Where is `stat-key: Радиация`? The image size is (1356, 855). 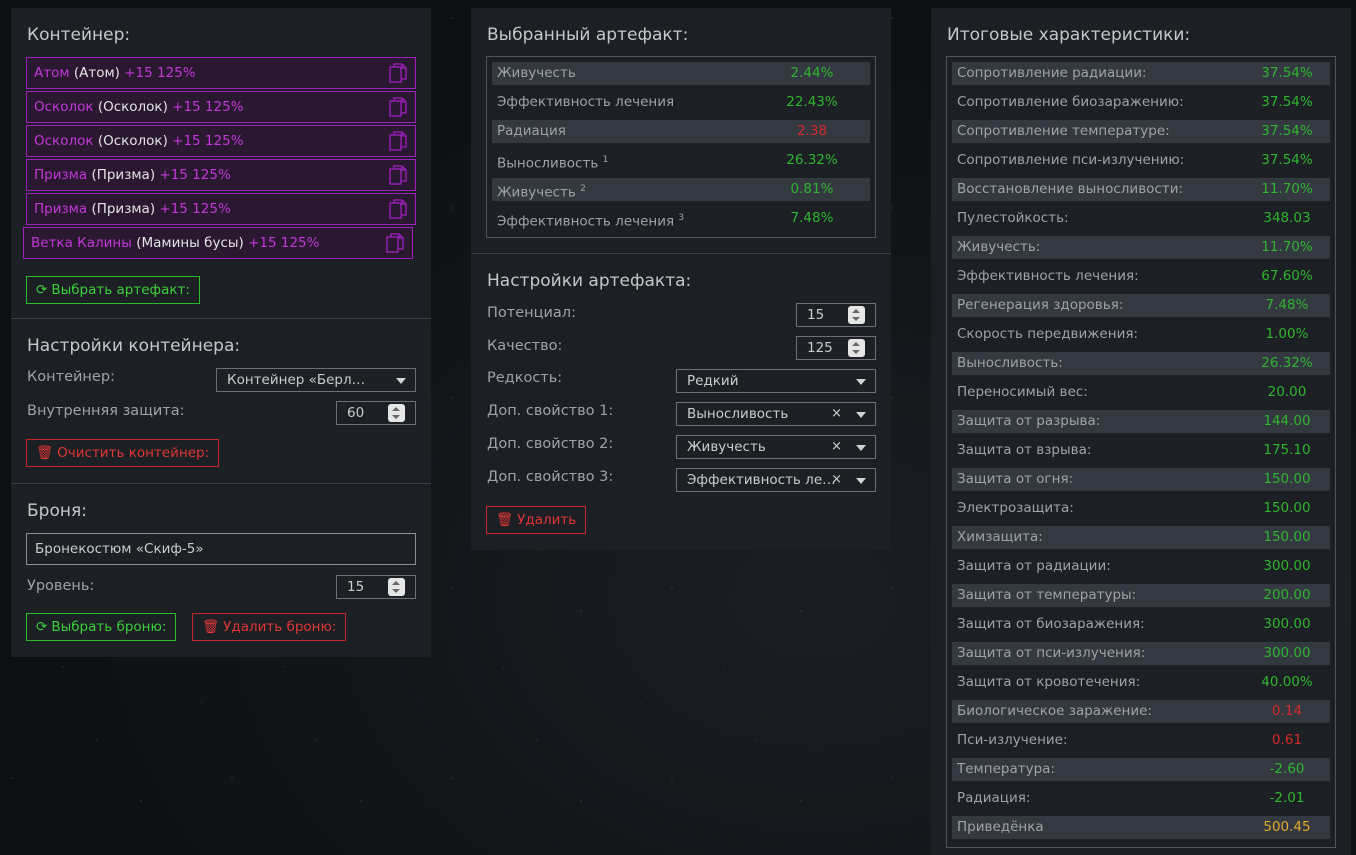
stat-key: Радиация is located at coordinates (531, 131).